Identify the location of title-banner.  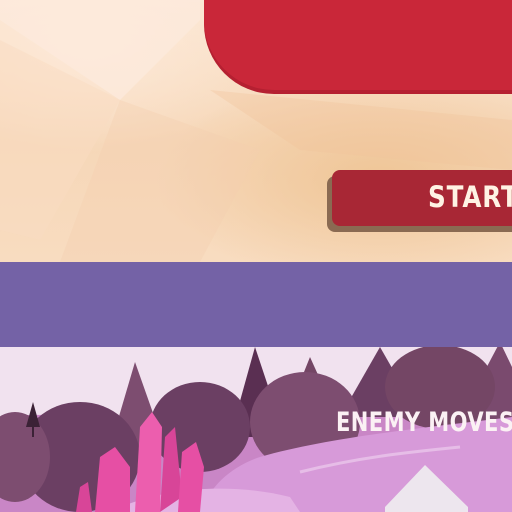
(358, 45).